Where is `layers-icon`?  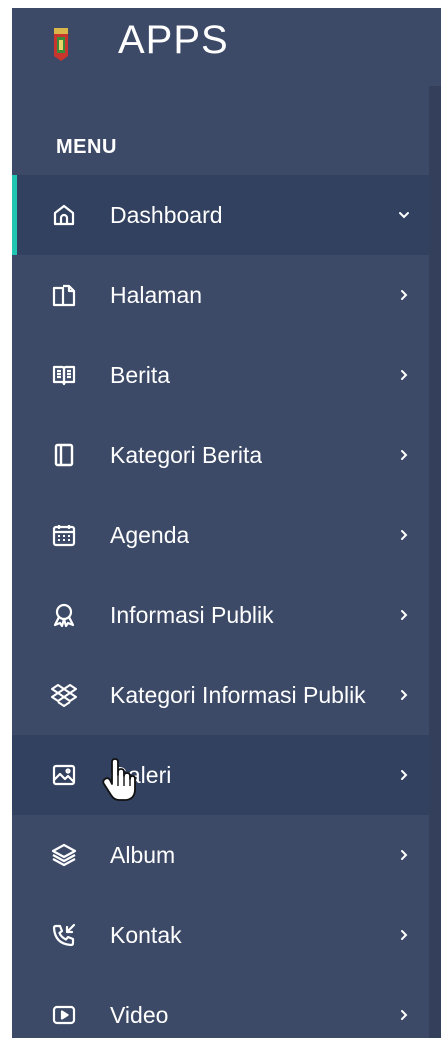 layers-icon is located at coordinates (64, 855).